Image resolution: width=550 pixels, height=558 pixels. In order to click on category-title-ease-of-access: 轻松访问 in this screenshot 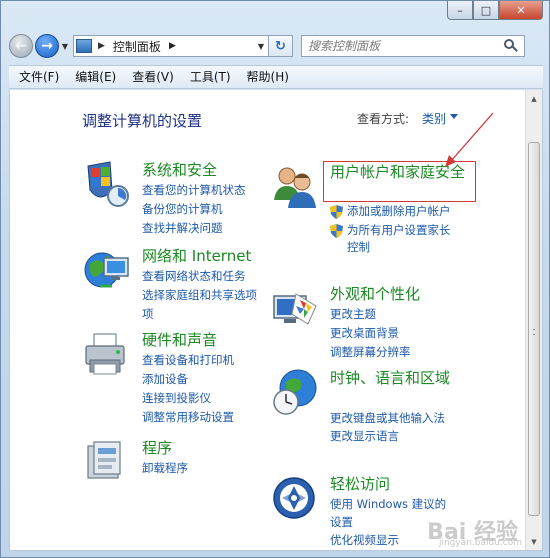, I will do `click(360, 484)`.